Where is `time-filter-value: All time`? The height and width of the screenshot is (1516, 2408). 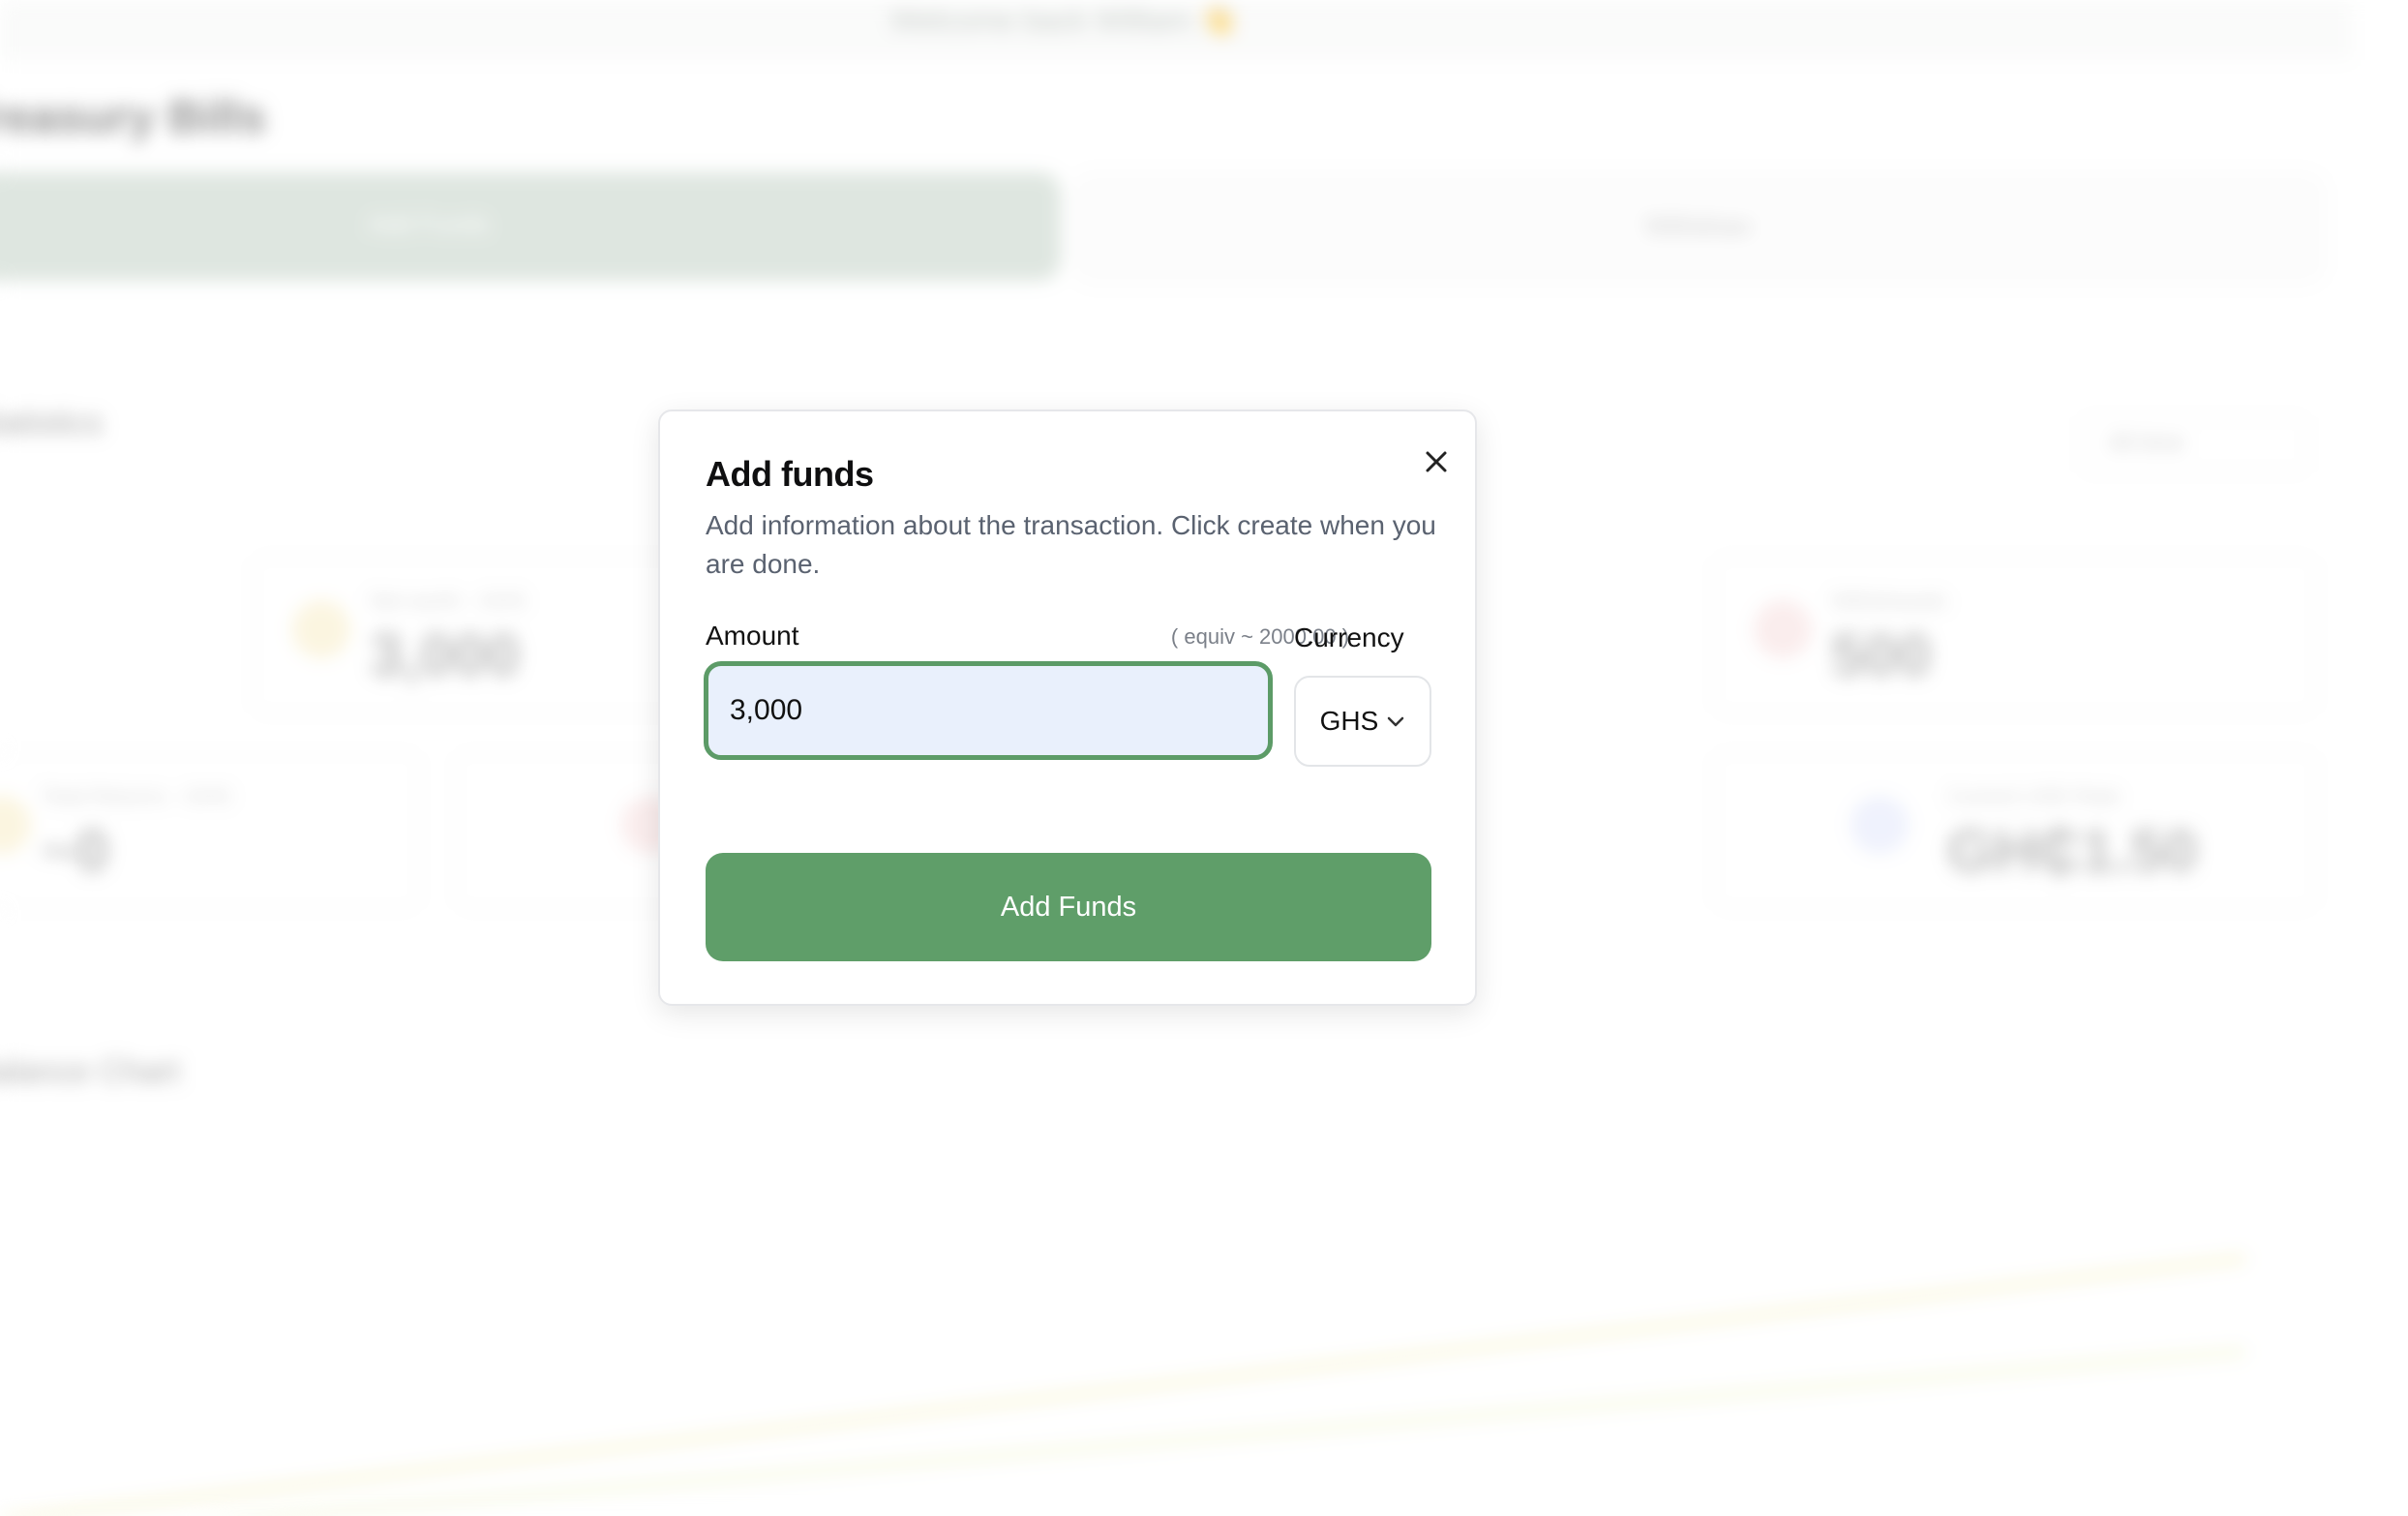
time-filter-value: All time is located at coordinates (2146, 443).